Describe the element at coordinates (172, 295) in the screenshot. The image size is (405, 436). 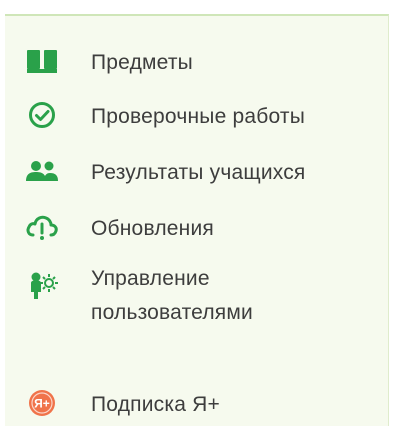
I see `menu-item-label: Управление пользователями` at that location.